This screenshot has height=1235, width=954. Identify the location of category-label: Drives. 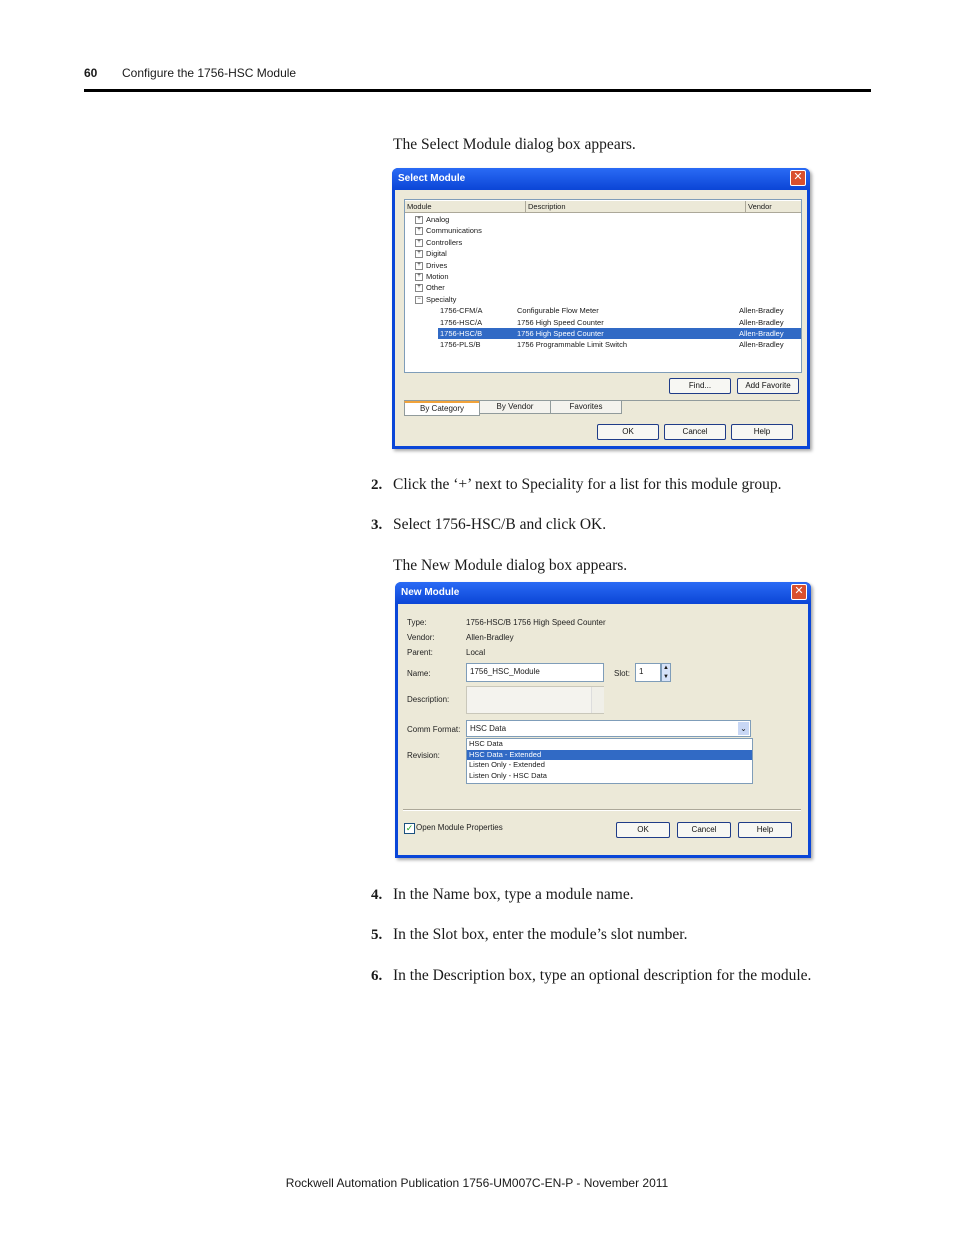
(437, 265).